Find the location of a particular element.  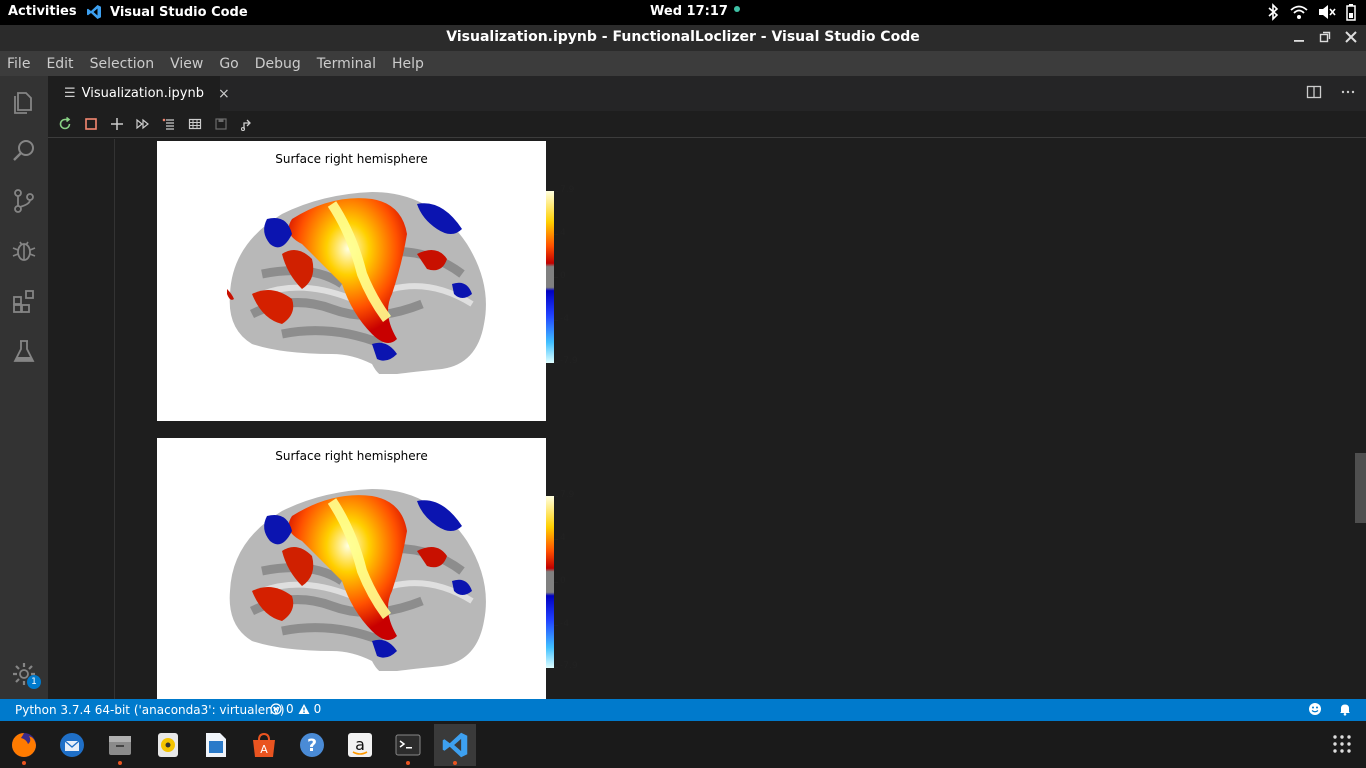

dock-terminal is located at coordinates (408, 745).